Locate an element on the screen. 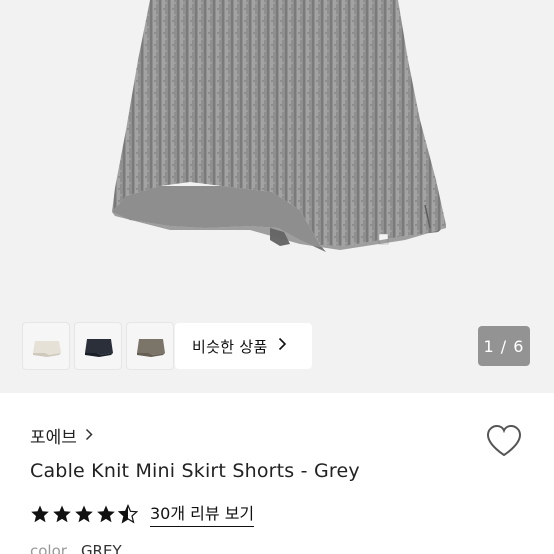 The width and height of the screenshot is (554, 554). product-title: Cable Knit Mini Skirt Shorts - Grey is located at coordinates (195, 471).